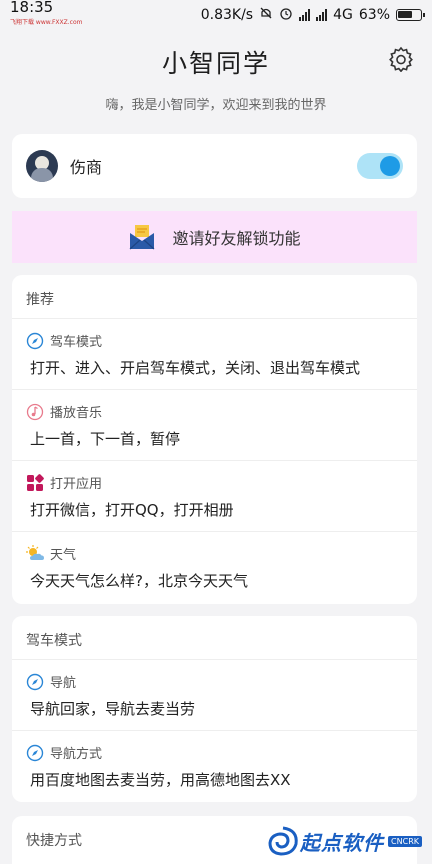  What do you see at coordinates (32, 8) in the screenshot?
I see `status-time: 18:35` at bounding box center [32, 8].